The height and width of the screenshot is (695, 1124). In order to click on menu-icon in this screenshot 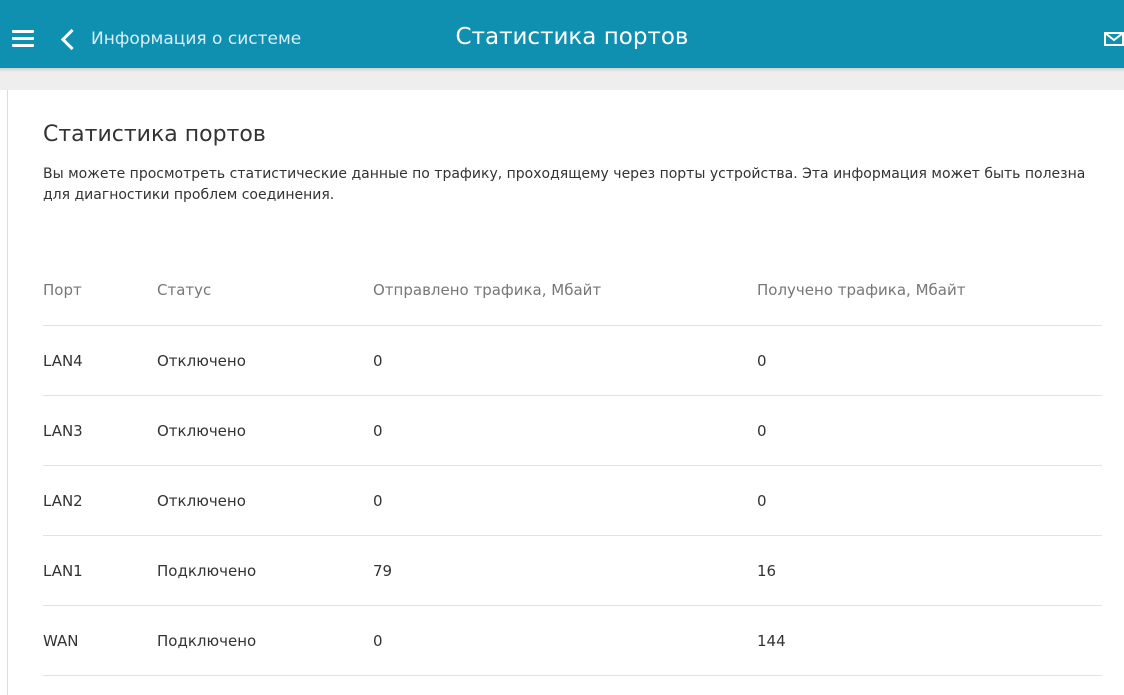, I will do `click(23, 39)`.